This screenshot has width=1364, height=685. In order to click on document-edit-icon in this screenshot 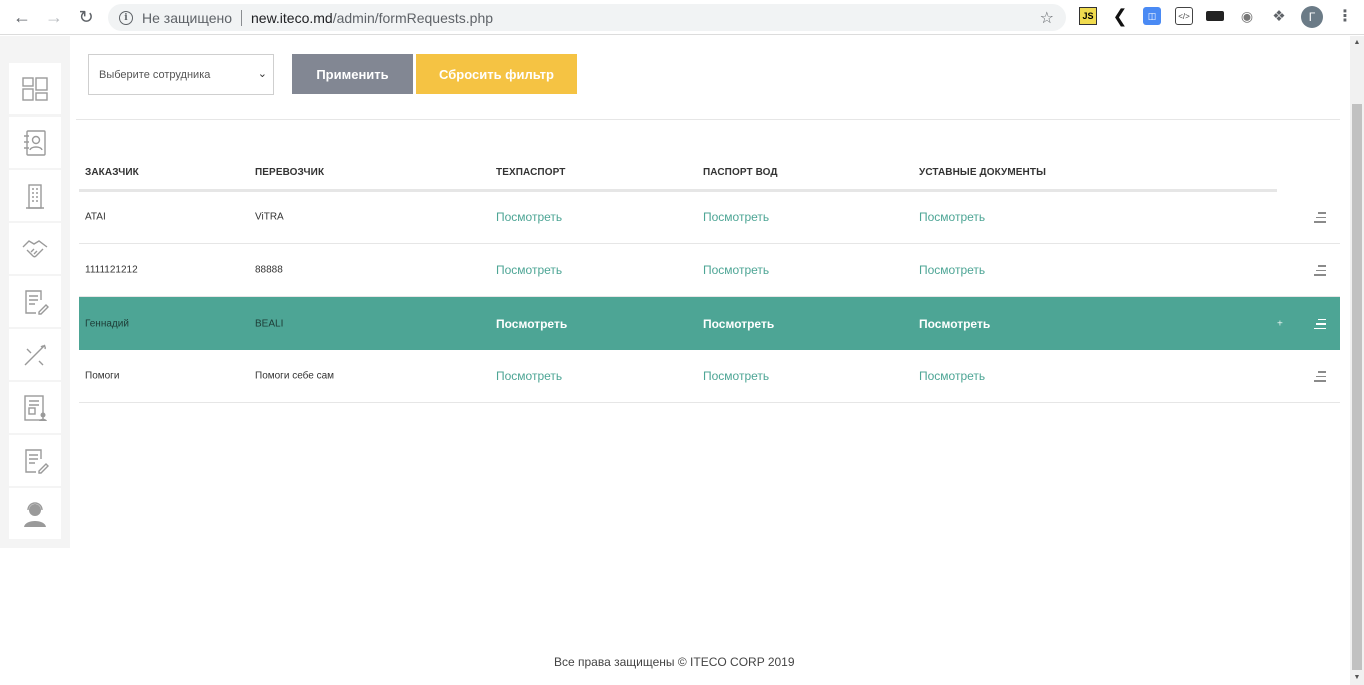, I will do `click(37, 302)`.